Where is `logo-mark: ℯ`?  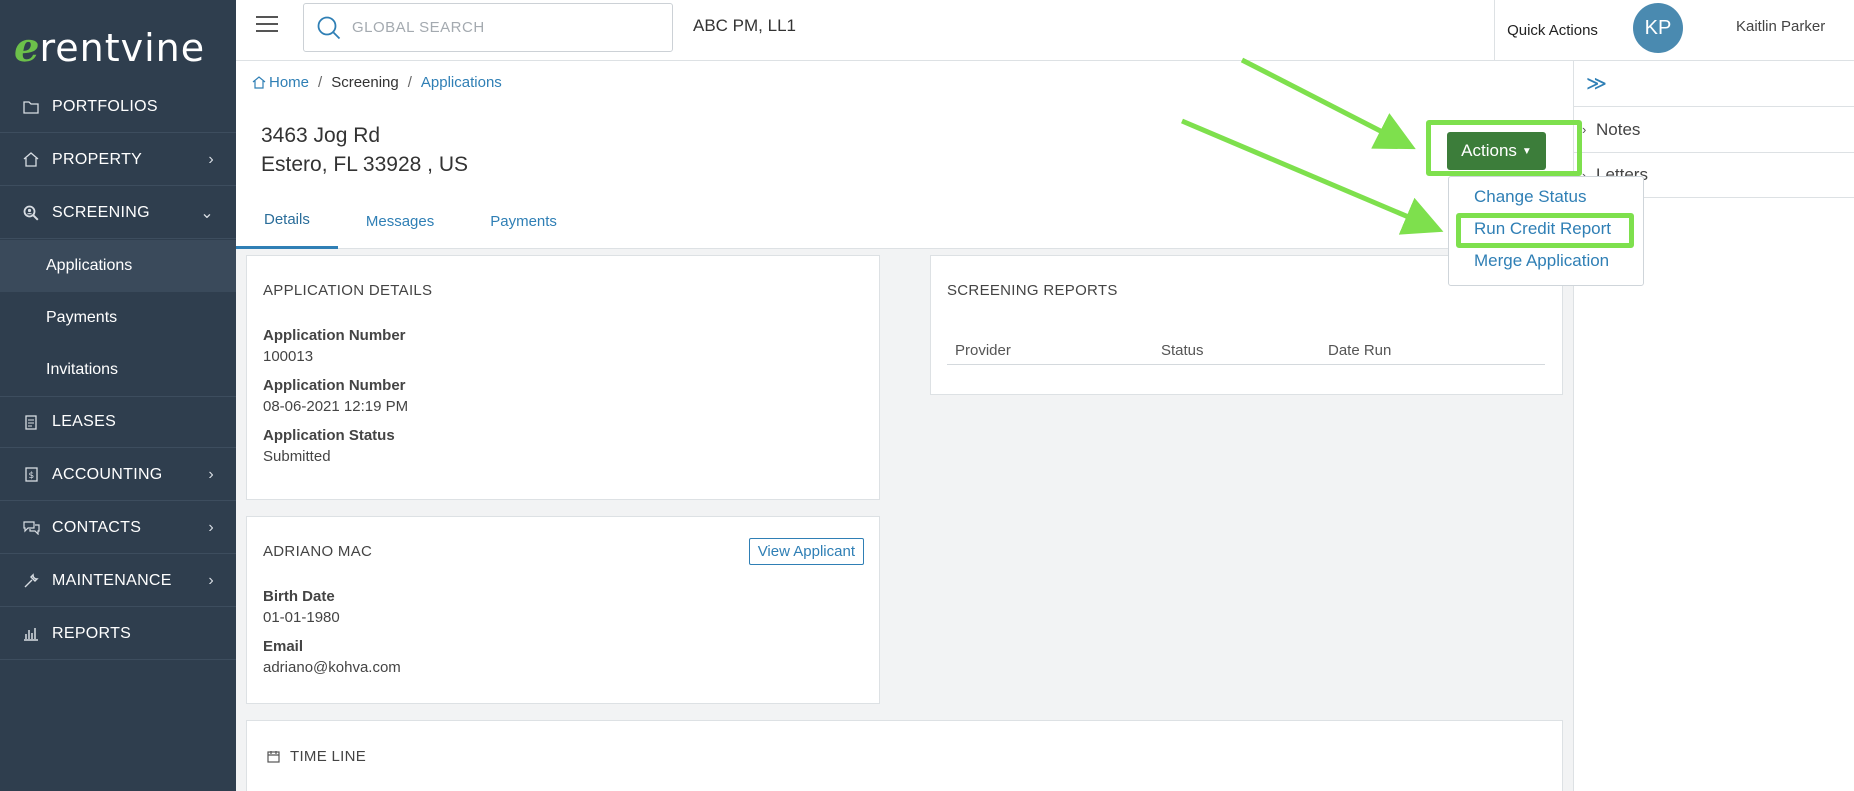
logo-mark: ℯ is located at coordinates (27, 47).